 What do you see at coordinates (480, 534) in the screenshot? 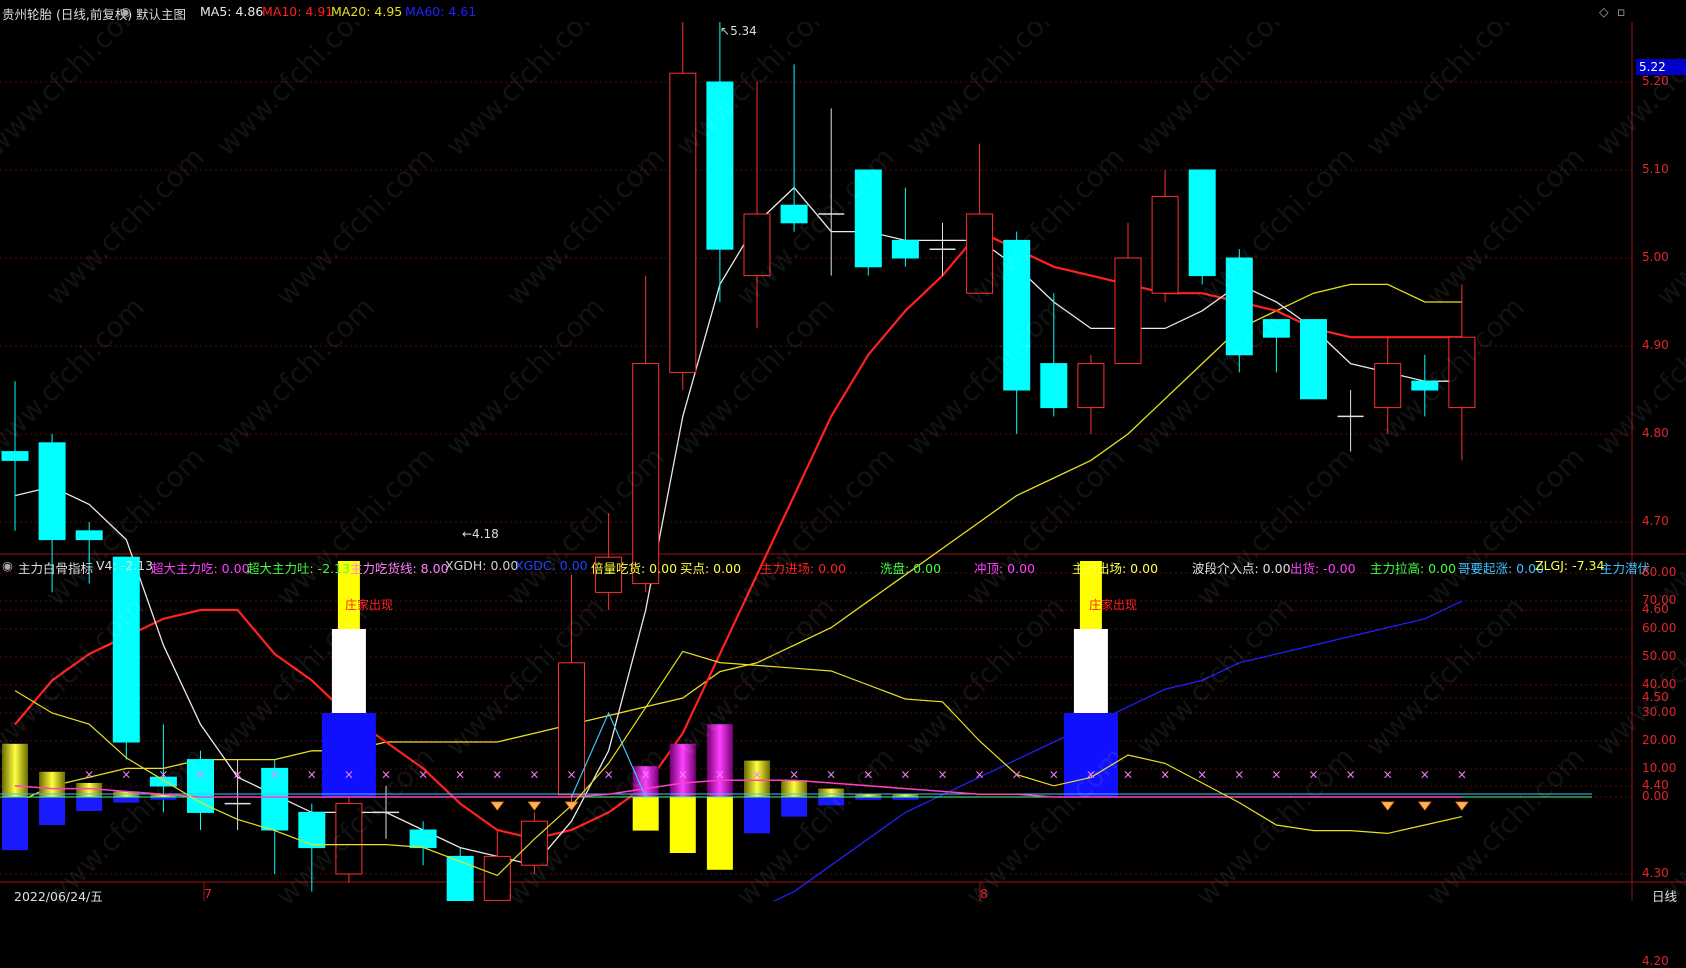
I see `low-price-annotation: ←4.18` at bounding box center [480, 534].